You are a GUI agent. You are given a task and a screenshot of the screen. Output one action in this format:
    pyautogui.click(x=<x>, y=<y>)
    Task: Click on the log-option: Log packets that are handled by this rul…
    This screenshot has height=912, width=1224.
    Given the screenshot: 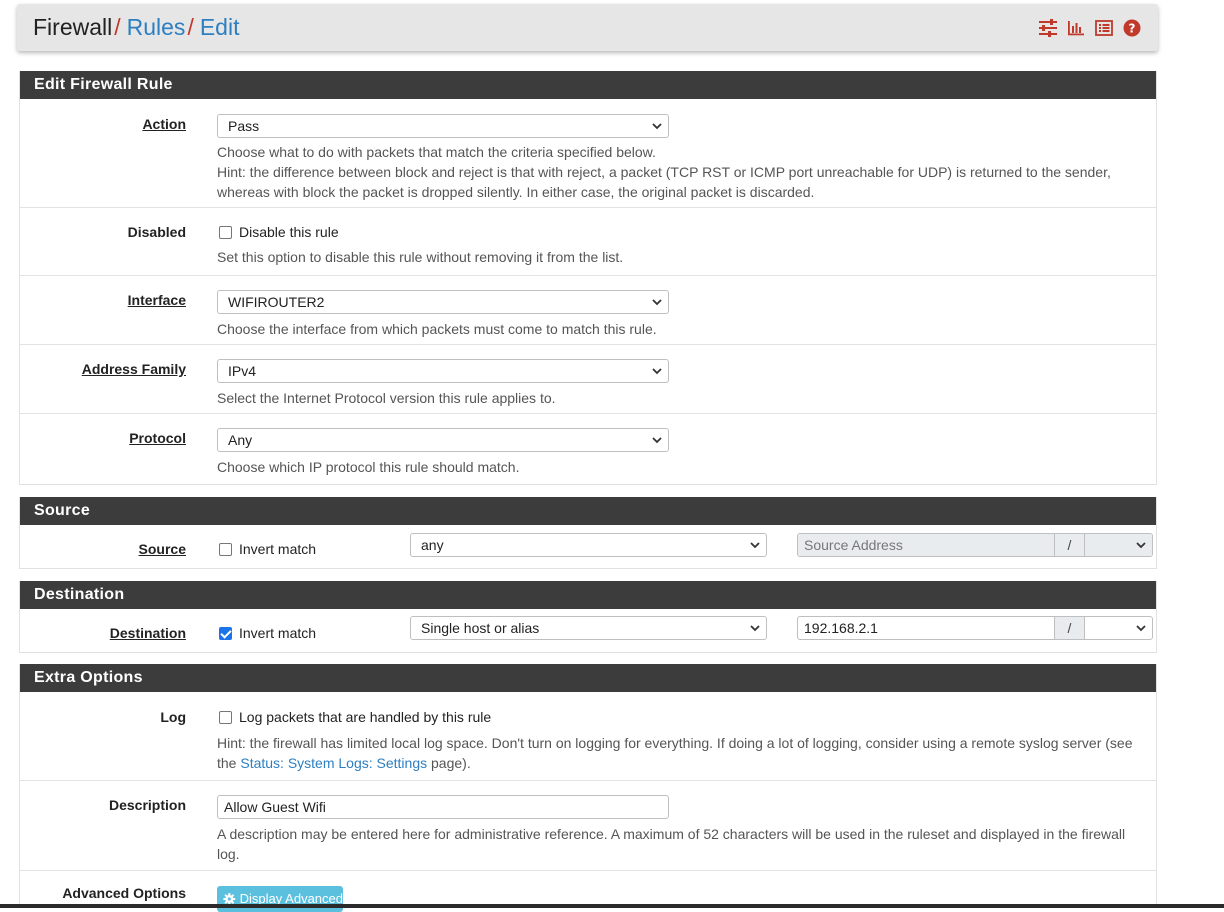 What is the action you would take?
    pyautogui.click(x=355, y=717)
    